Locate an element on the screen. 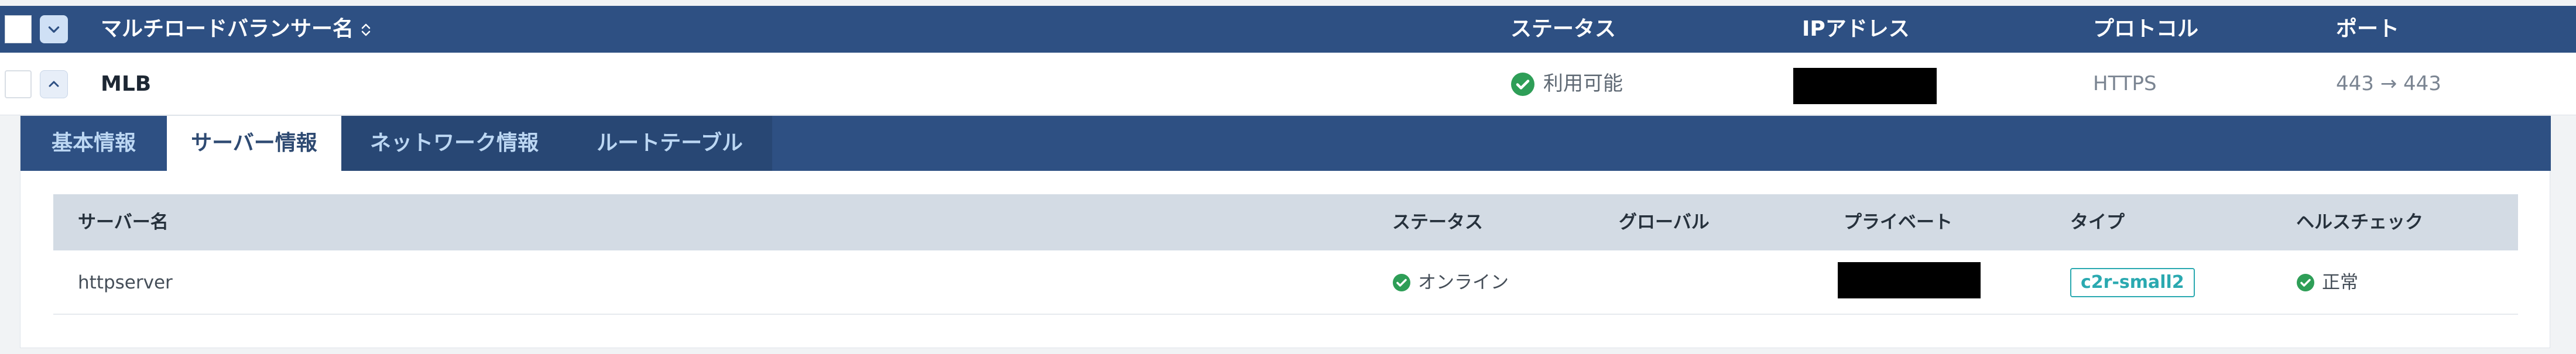 The width and height of the screenshot is (2576, 354). column-header-server-status: ステータス is located at coordinates (1437, 222).